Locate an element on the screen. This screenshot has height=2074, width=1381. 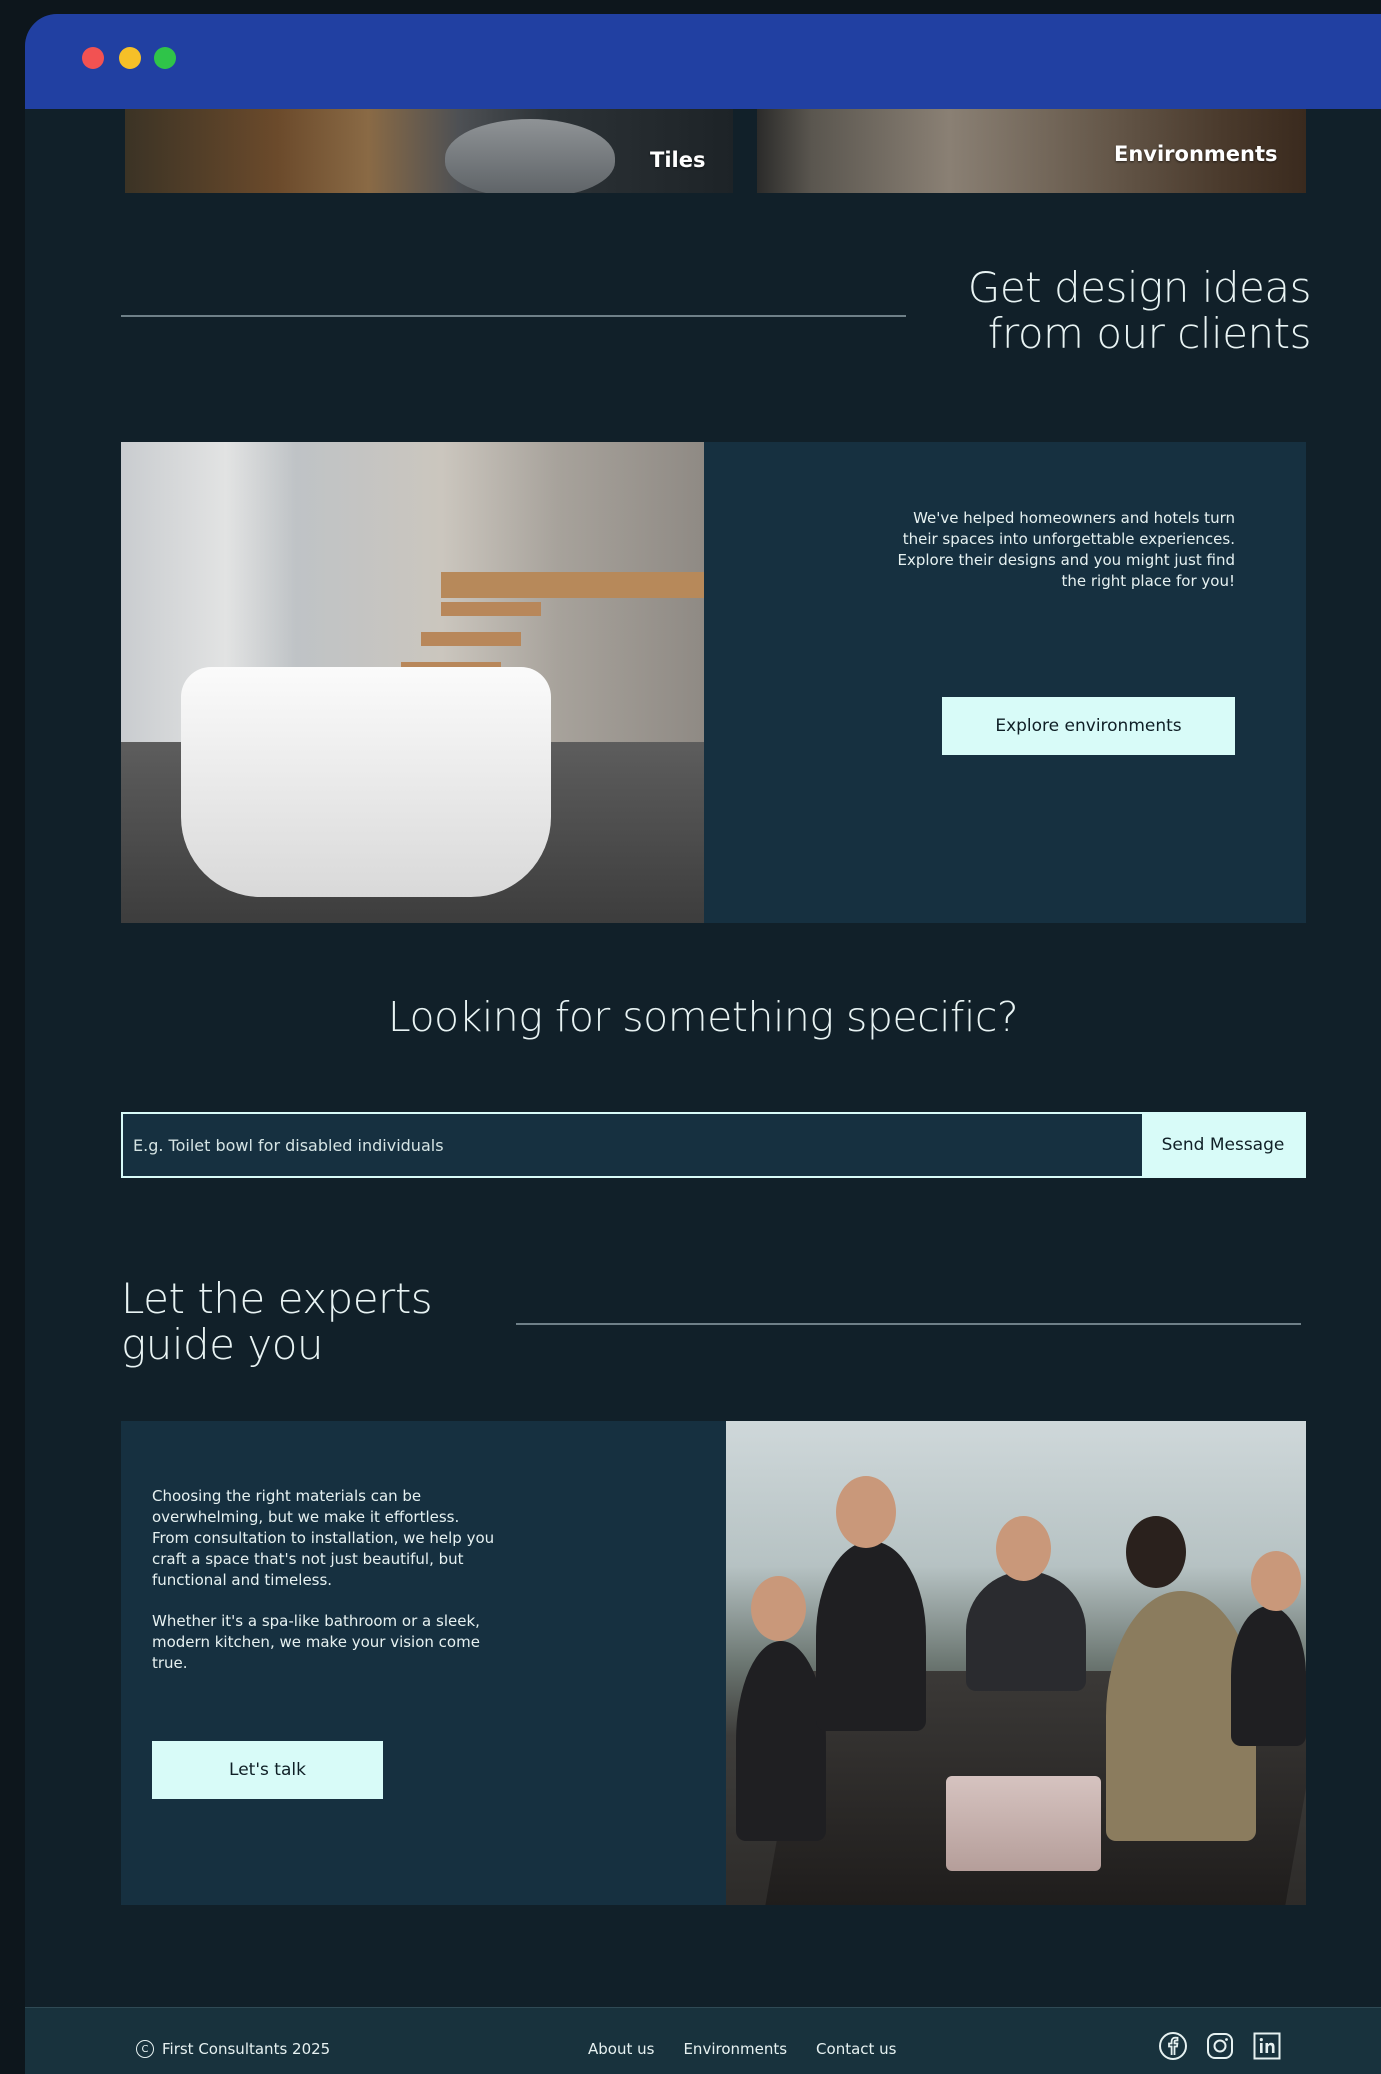
laptop is located at coordinates (1023, 1823).